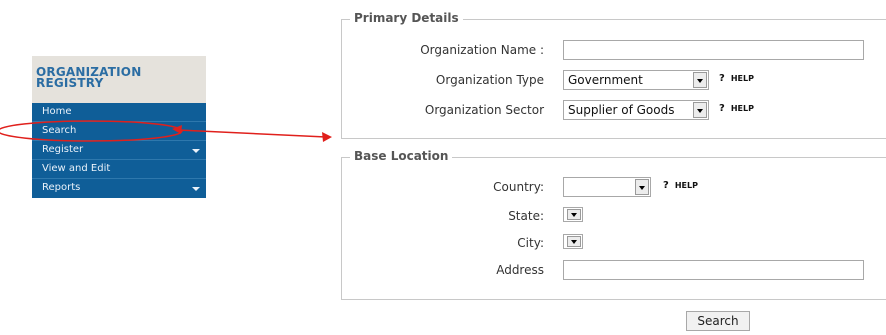 The height and width of the screenshot is (335, 886). I want to click on search-button: Search, so click(718, 321).